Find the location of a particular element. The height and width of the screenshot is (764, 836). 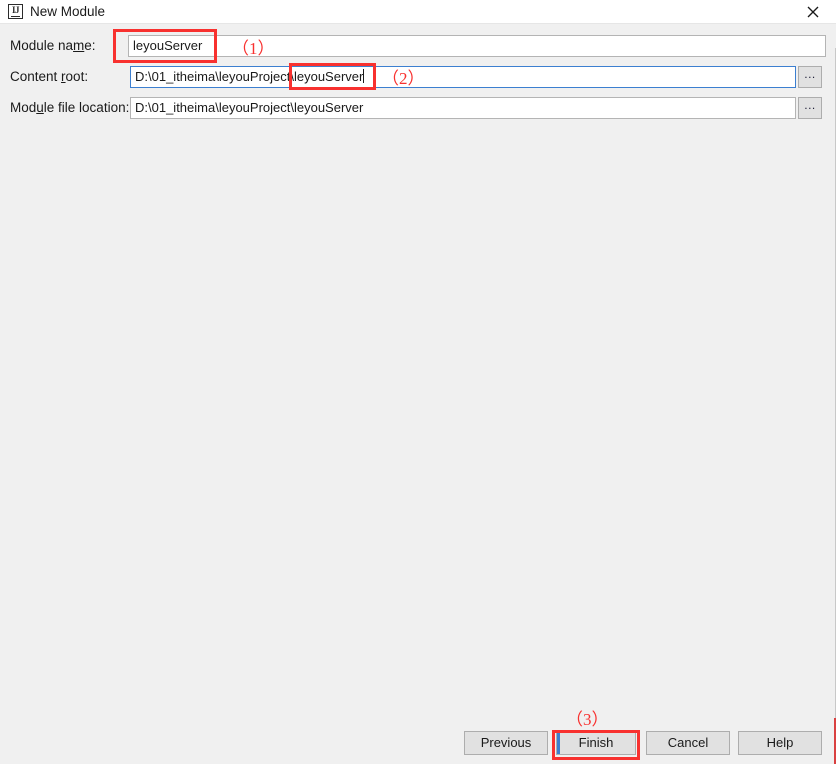

close-icon is located at coordinates (813, 12).